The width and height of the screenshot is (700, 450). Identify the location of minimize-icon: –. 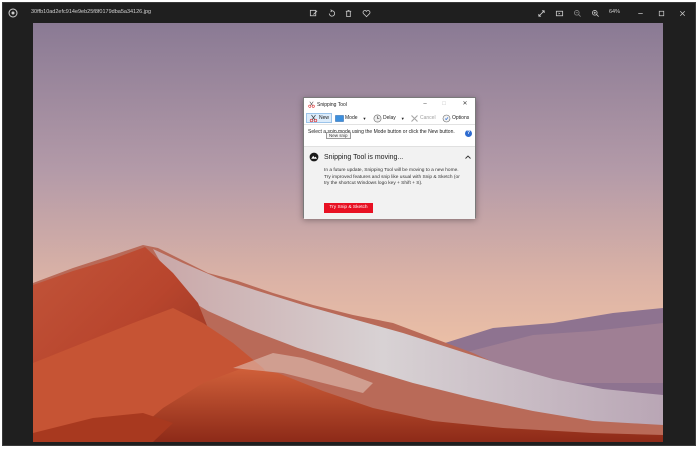
(425, 104).